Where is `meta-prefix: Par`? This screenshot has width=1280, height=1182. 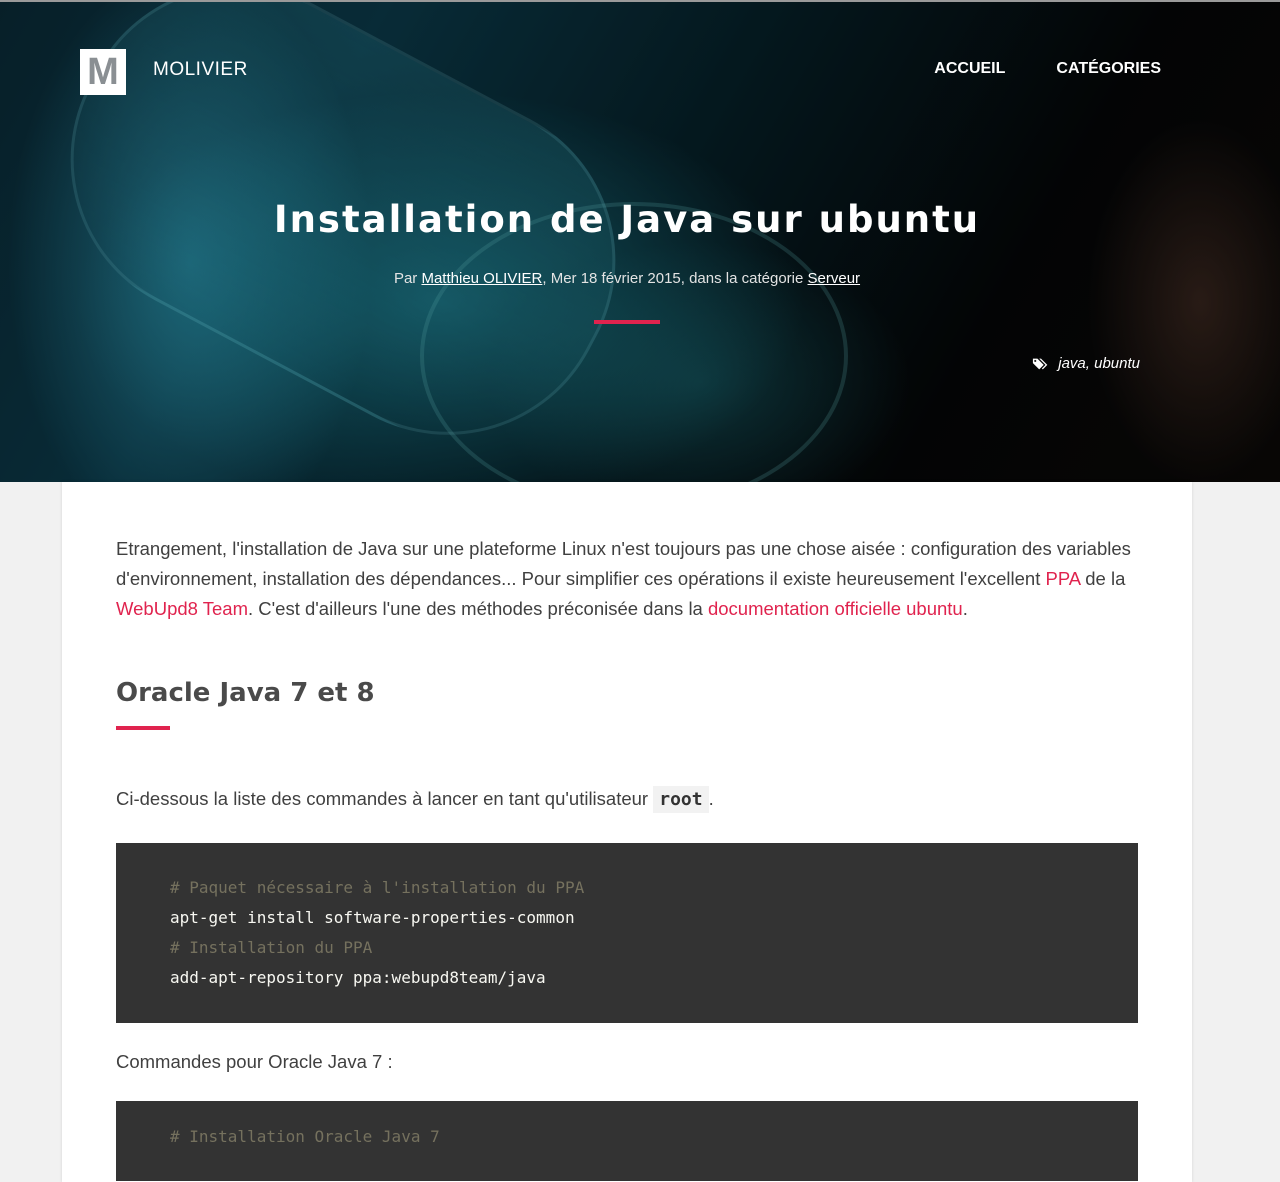
meta-prefix: Par is located at coordinates (407, 278).